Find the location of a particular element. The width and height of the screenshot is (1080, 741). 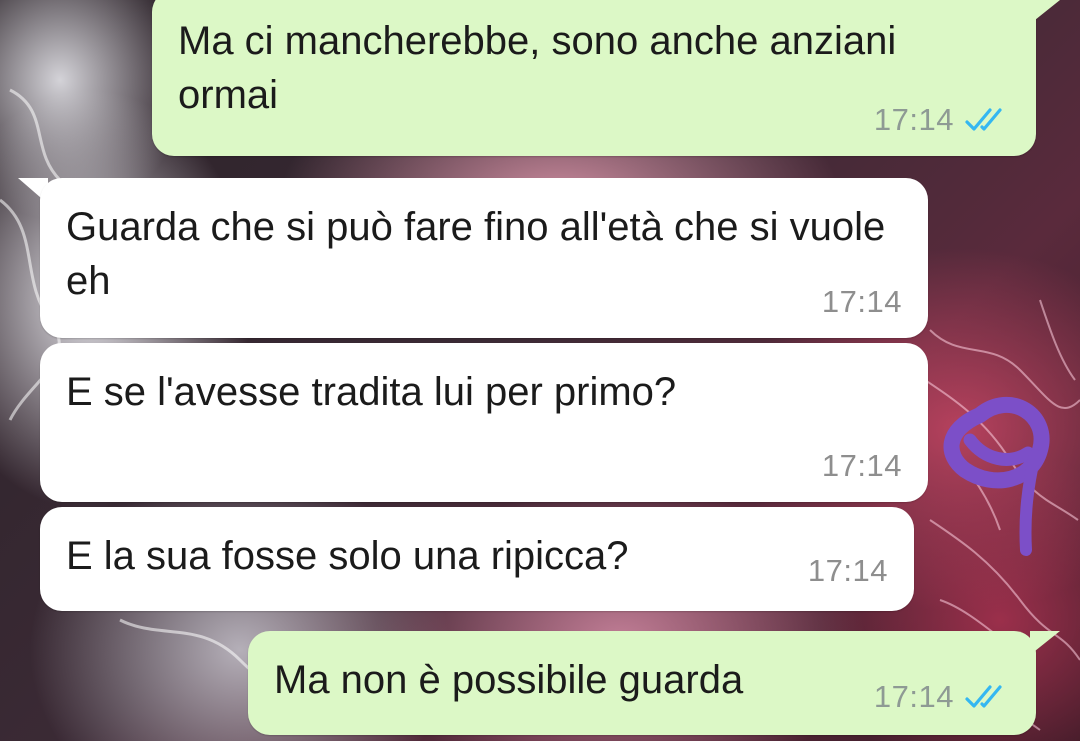

message-bubble-incoming: E la sua fosse solo una ripicca? 17:14 is located at coordinates (477, 559).